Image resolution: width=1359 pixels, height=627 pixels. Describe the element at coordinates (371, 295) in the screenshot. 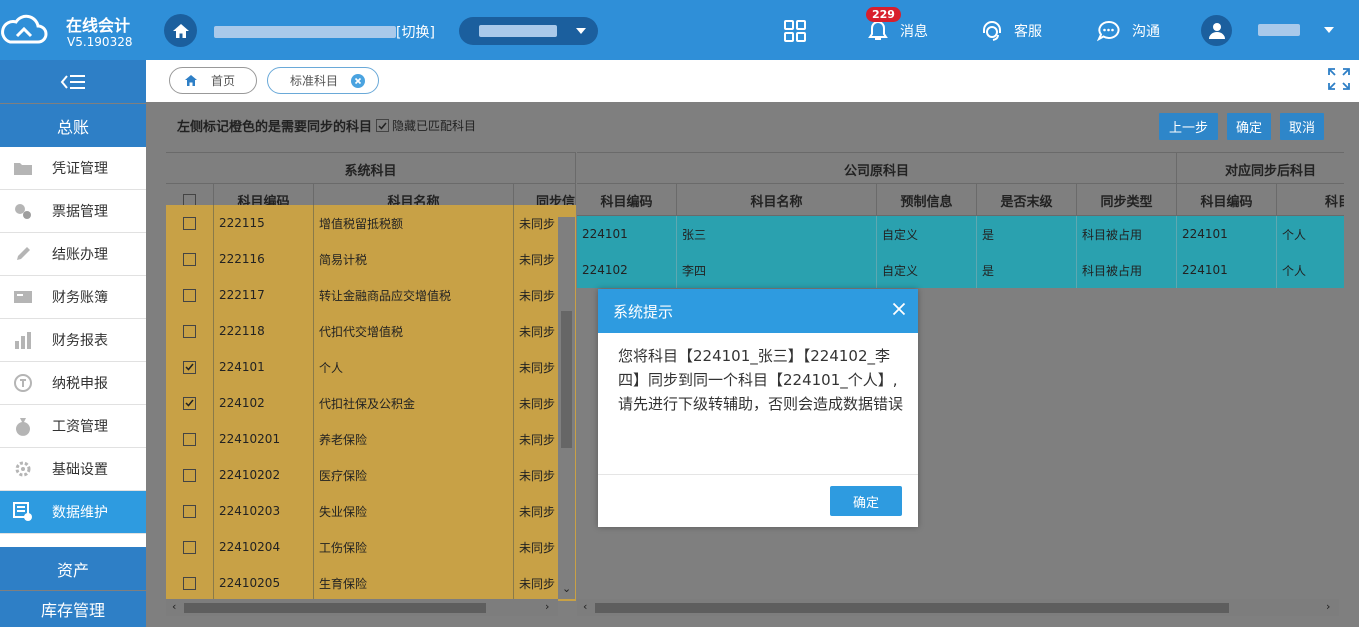

I see `table-row: 222117 转让金融商品应交增值税 未同步` at that location.